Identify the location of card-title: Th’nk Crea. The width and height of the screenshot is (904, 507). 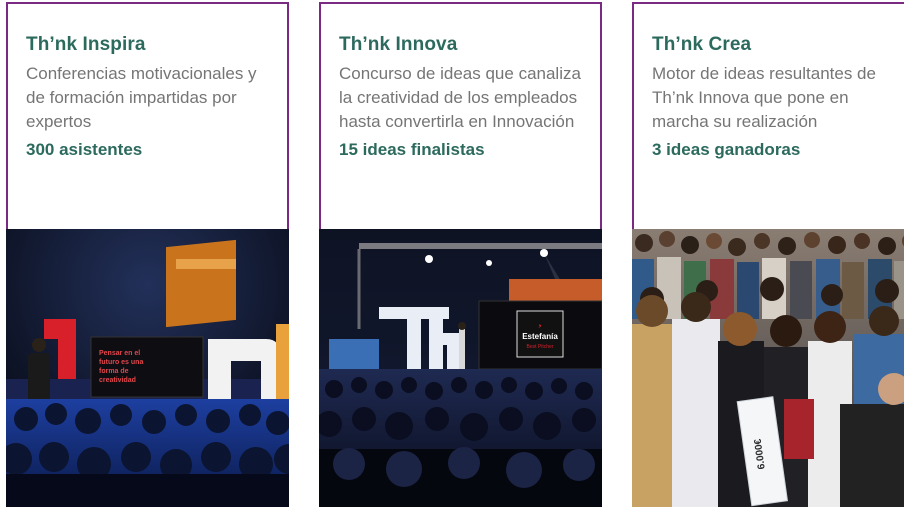
(702, 44).